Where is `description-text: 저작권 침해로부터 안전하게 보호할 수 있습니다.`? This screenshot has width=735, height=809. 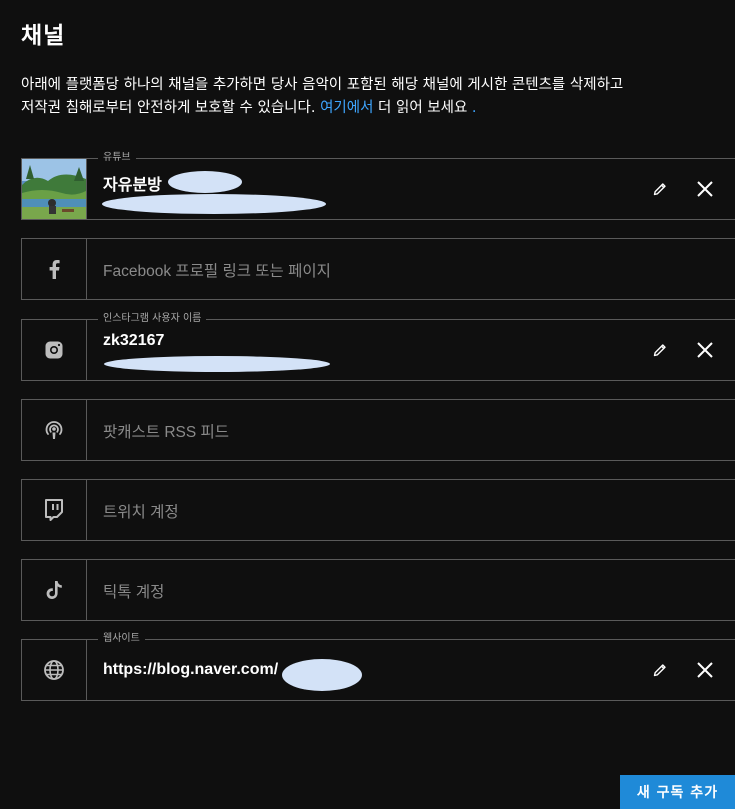
description-text: 저작권 침해로부터 안전하게 보호할 수 있습니다. is located at coordinates (171, 108).